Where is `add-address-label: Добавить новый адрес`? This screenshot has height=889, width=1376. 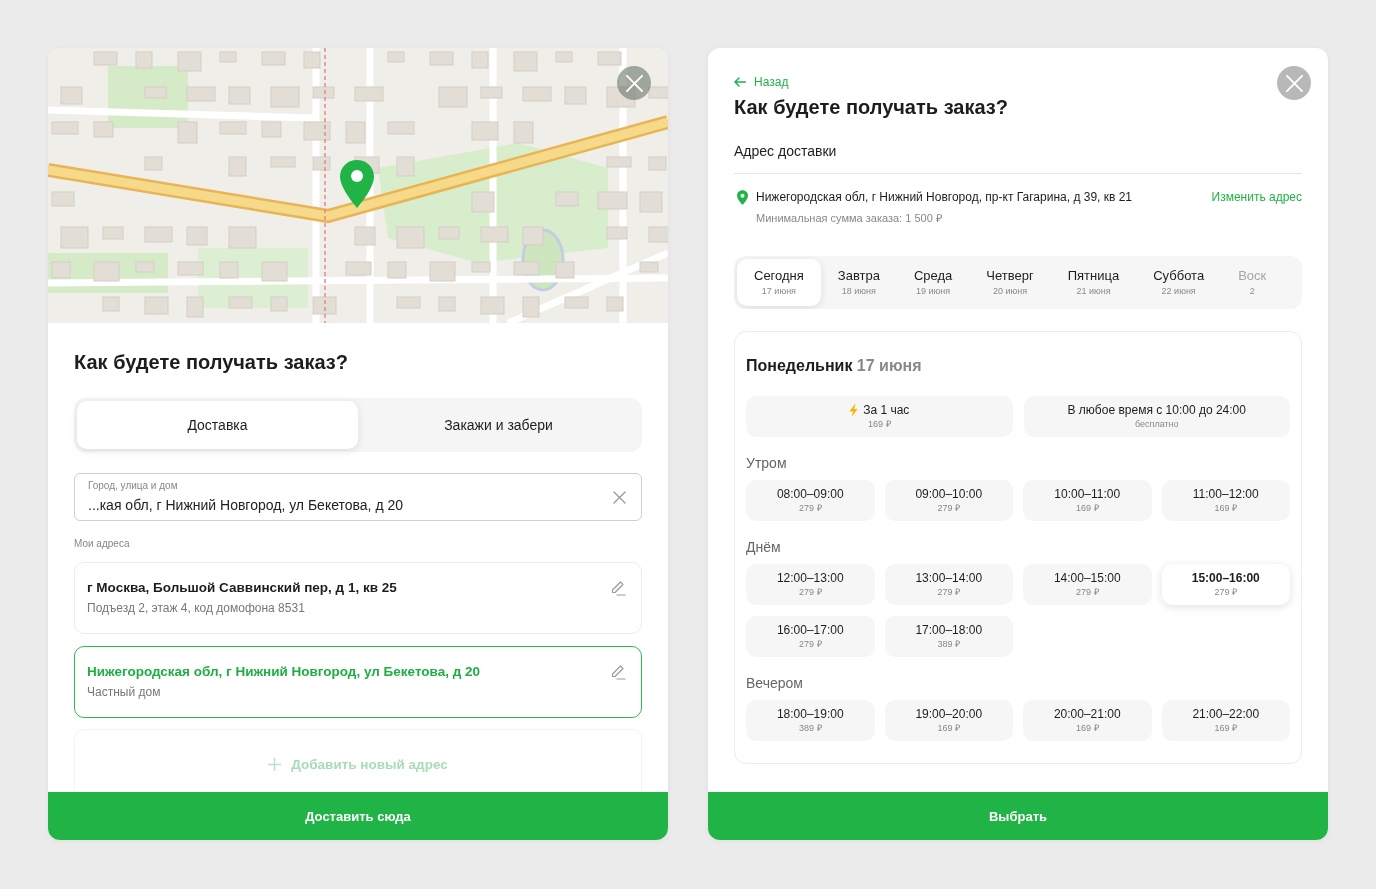 add-address-label: Добавить новый адрес is located at coordinates (369, 765).